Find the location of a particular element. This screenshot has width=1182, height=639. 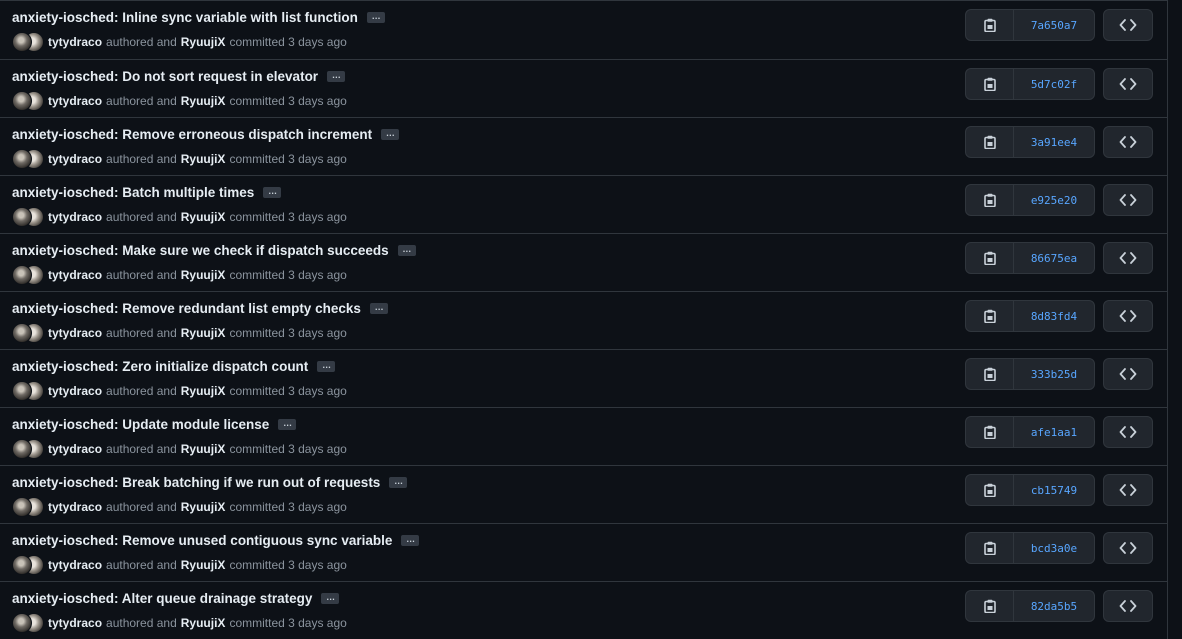

code-icon is located at coordinates (1128, 25).